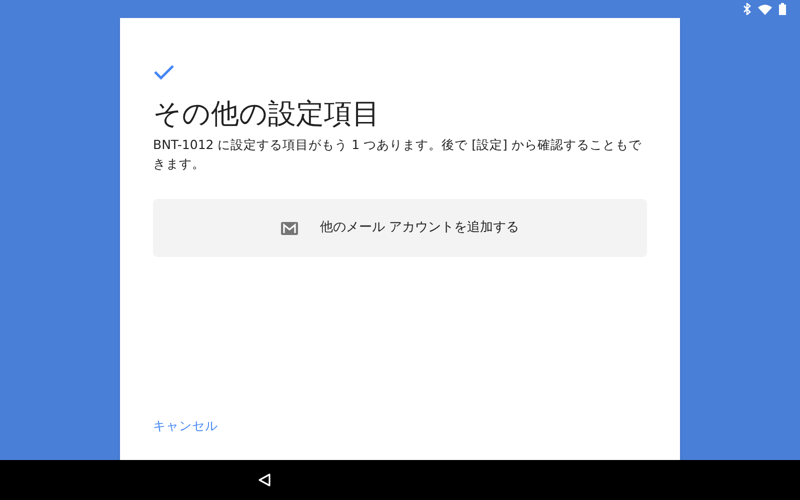 Image resolution: width=800 pixels, height=500 pixels. I want to click on battery-icon, so click(782, 9).